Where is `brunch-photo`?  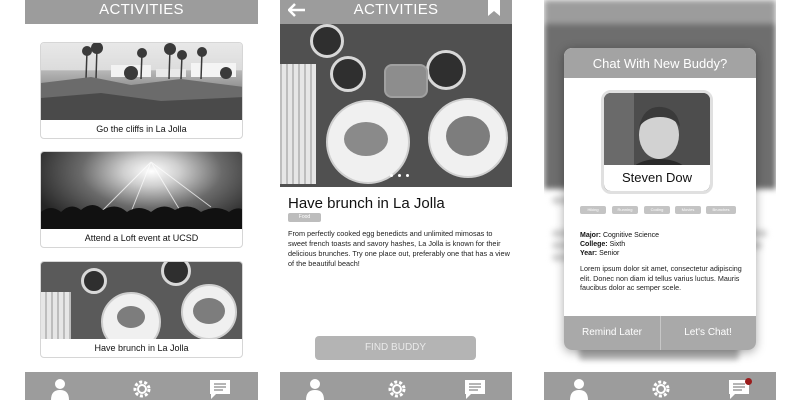
brunch-photo is located at coordinates (141, 300).